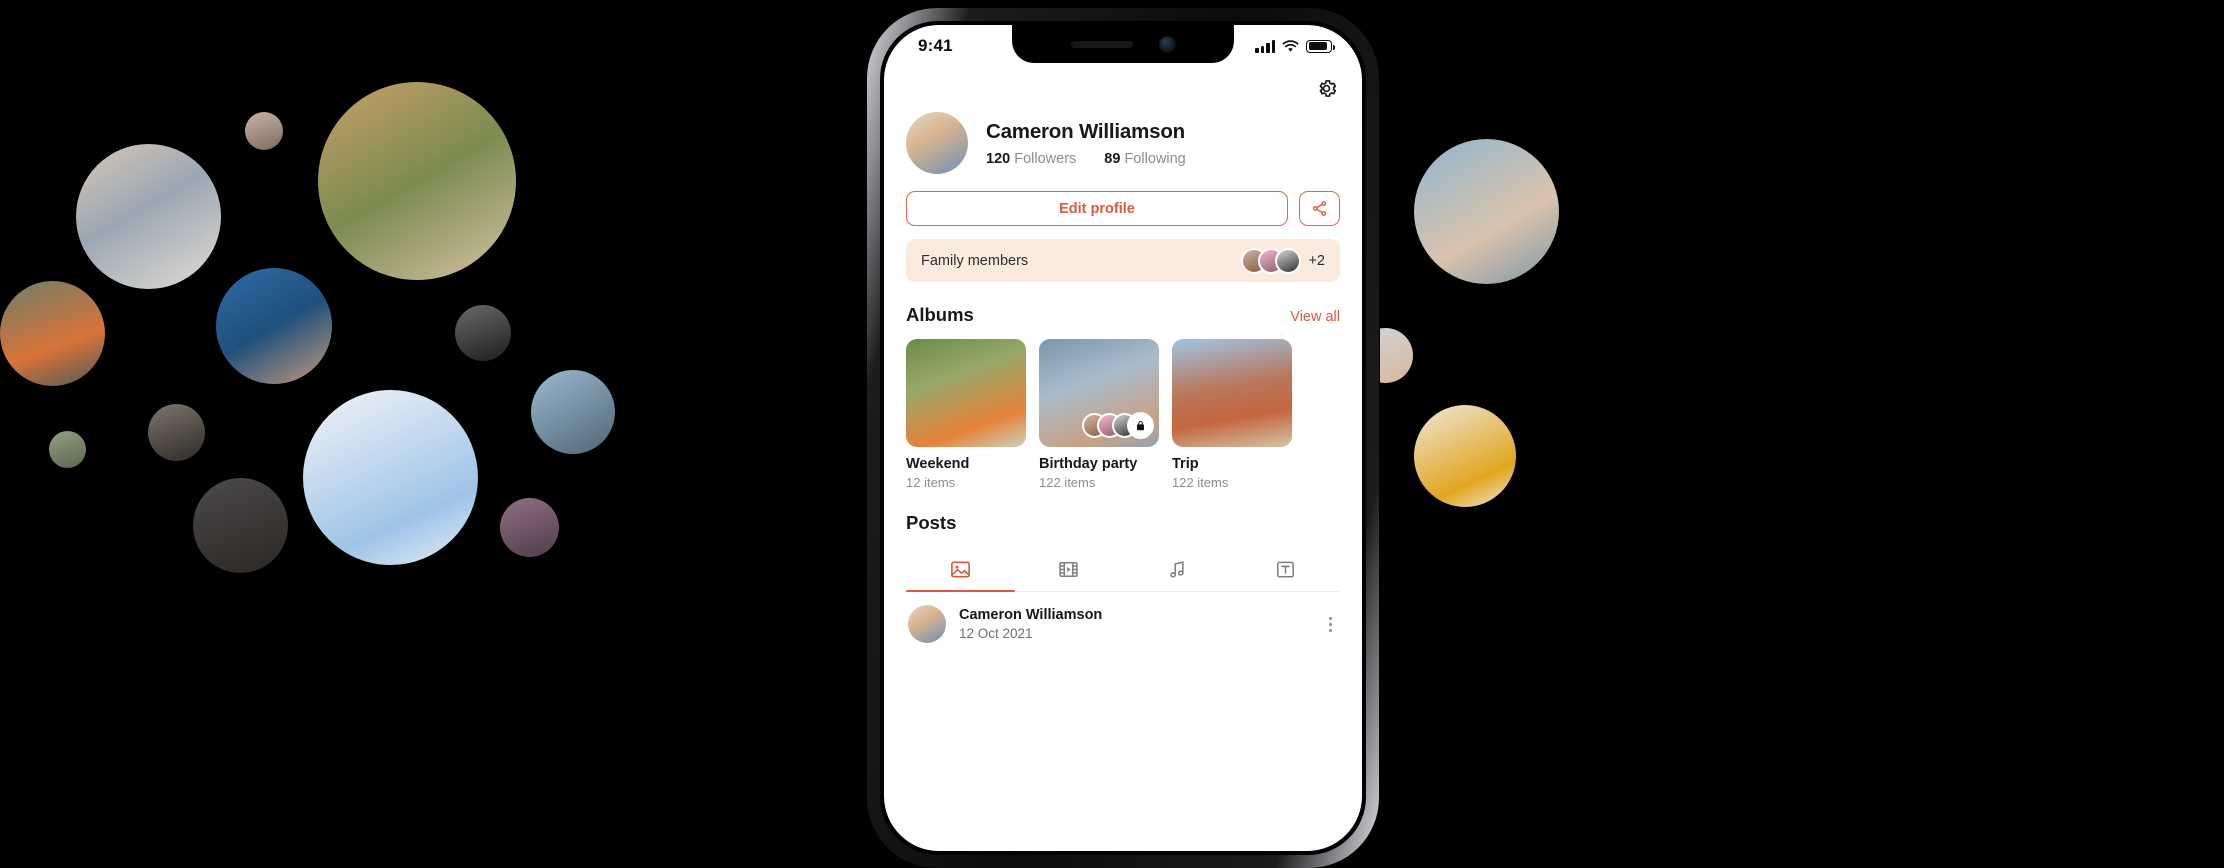  I want to click on text-icon, so click(1286, 569).